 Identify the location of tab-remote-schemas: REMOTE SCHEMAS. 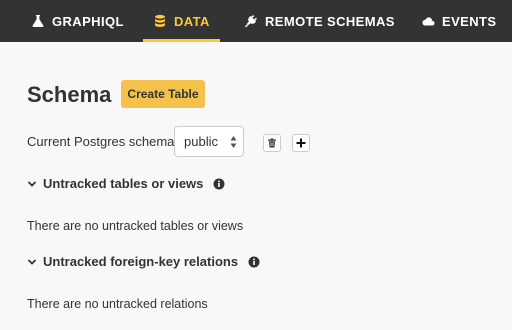
(319, 21).